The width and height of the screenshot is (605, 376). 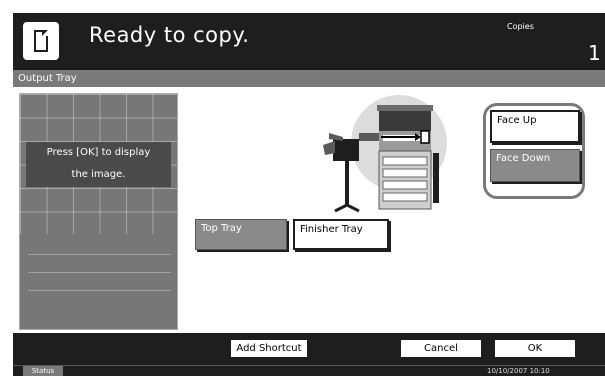 What do you see at coordinates (535, 165) in the screenshot?
I see `face-down-button: Face Down` at bounding box center [535, 165].